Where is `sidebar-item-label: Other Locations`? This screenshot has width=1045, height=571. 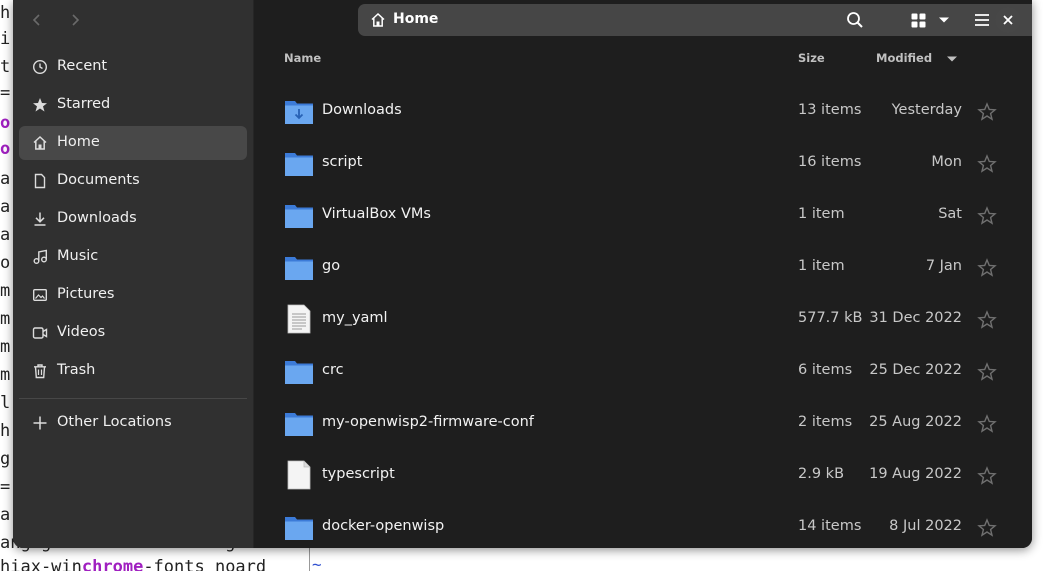 sidebar-item-label: Other Locations is located at coordinates (114, 422).